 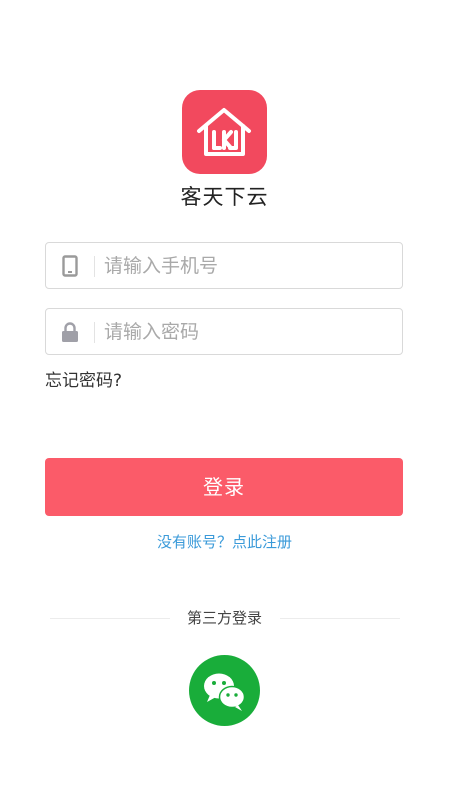 I want to click on divider-right, so click(x=340, y=618).